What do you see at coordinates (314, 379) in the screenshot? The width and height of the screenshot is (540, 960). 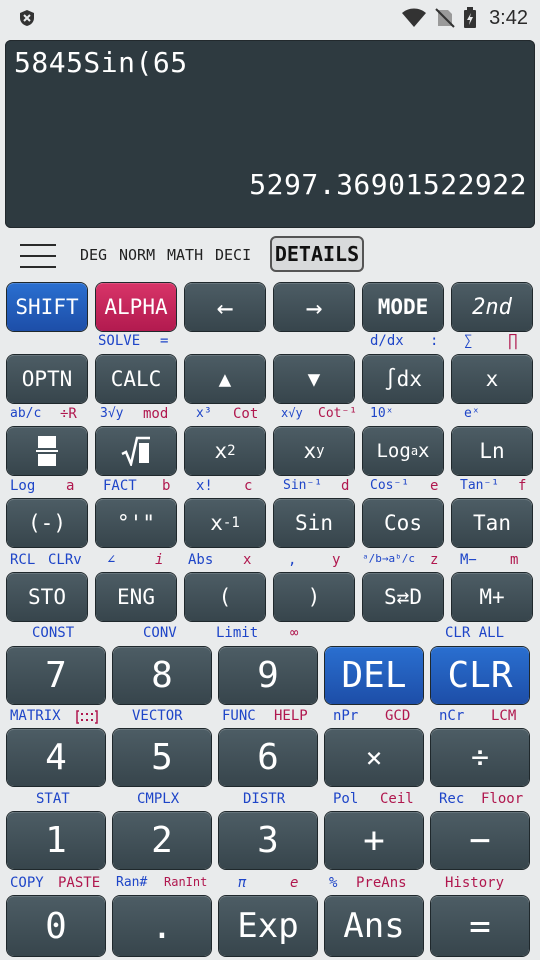 I see `cursor-down-key: ▼` at bounding box center [314, 379].